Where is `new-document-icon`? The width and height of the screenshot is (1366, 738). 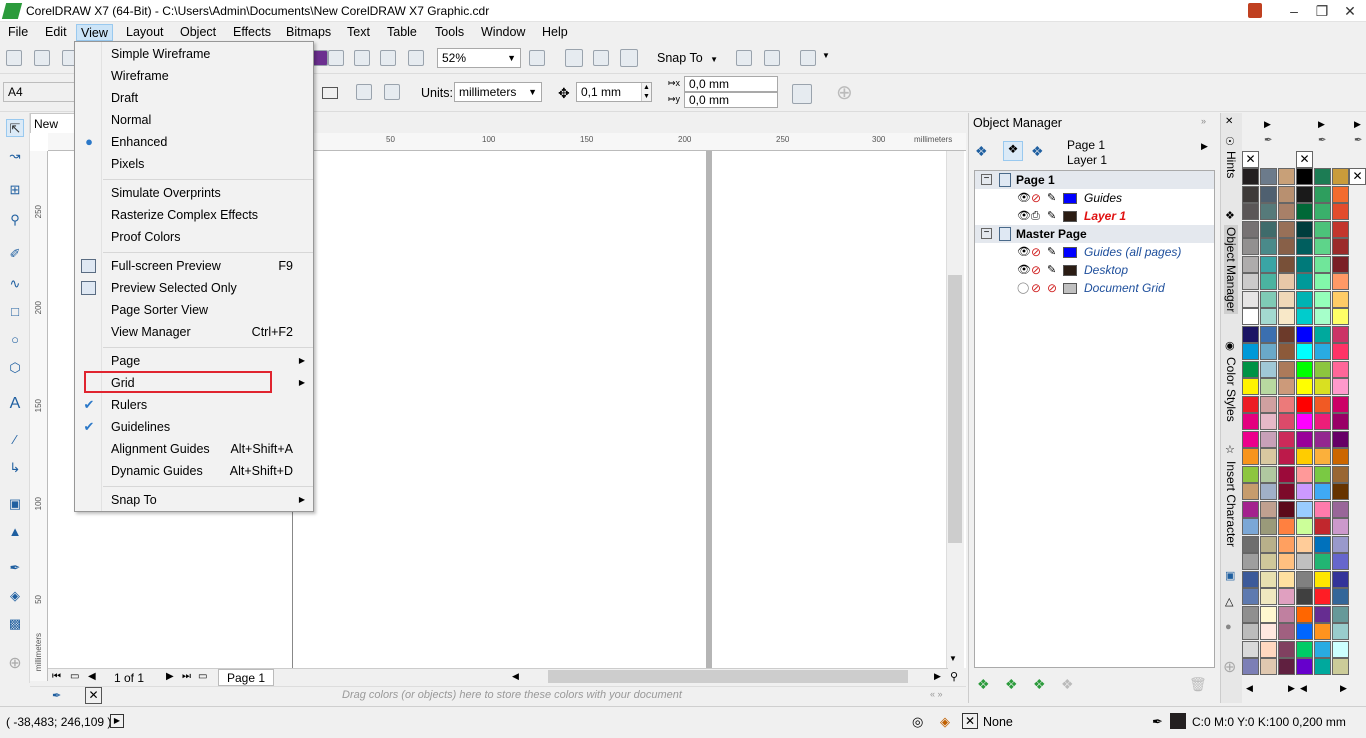
new-document-icon is located at coordinates (14, 58).